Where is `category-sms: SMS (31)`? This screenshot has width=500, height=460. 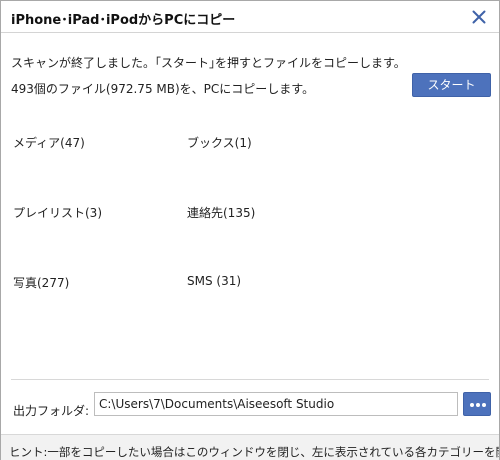
category-sms: SMS (31) is located at coordinates (214, 281).